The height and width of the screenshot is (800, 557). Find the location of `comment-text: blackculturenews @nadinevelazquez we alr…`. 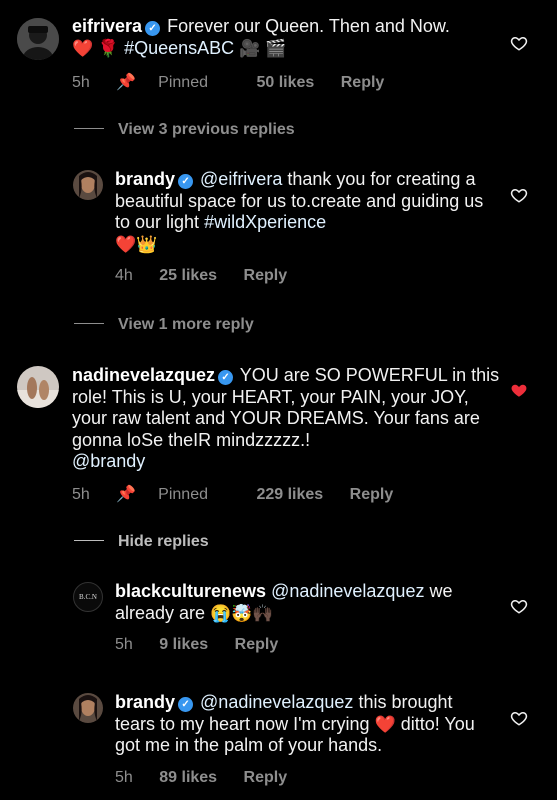

comment-text: blackculturenews @nadinevelazquez we alr… is located at coordinates (305, 602).